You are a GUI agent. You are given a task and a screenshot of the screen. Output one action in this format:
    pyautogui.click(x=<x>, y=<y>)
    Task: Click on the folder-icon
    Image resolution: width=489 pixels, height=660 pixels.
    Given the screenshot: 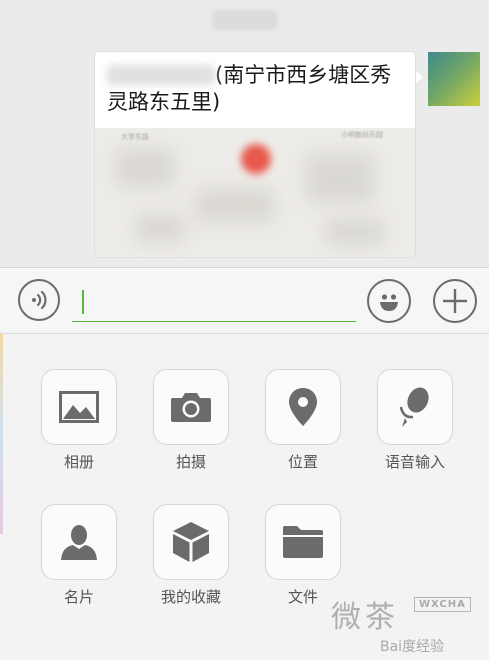 What is the action you would take?
    pyautogui.click(x=303, y=542)
    